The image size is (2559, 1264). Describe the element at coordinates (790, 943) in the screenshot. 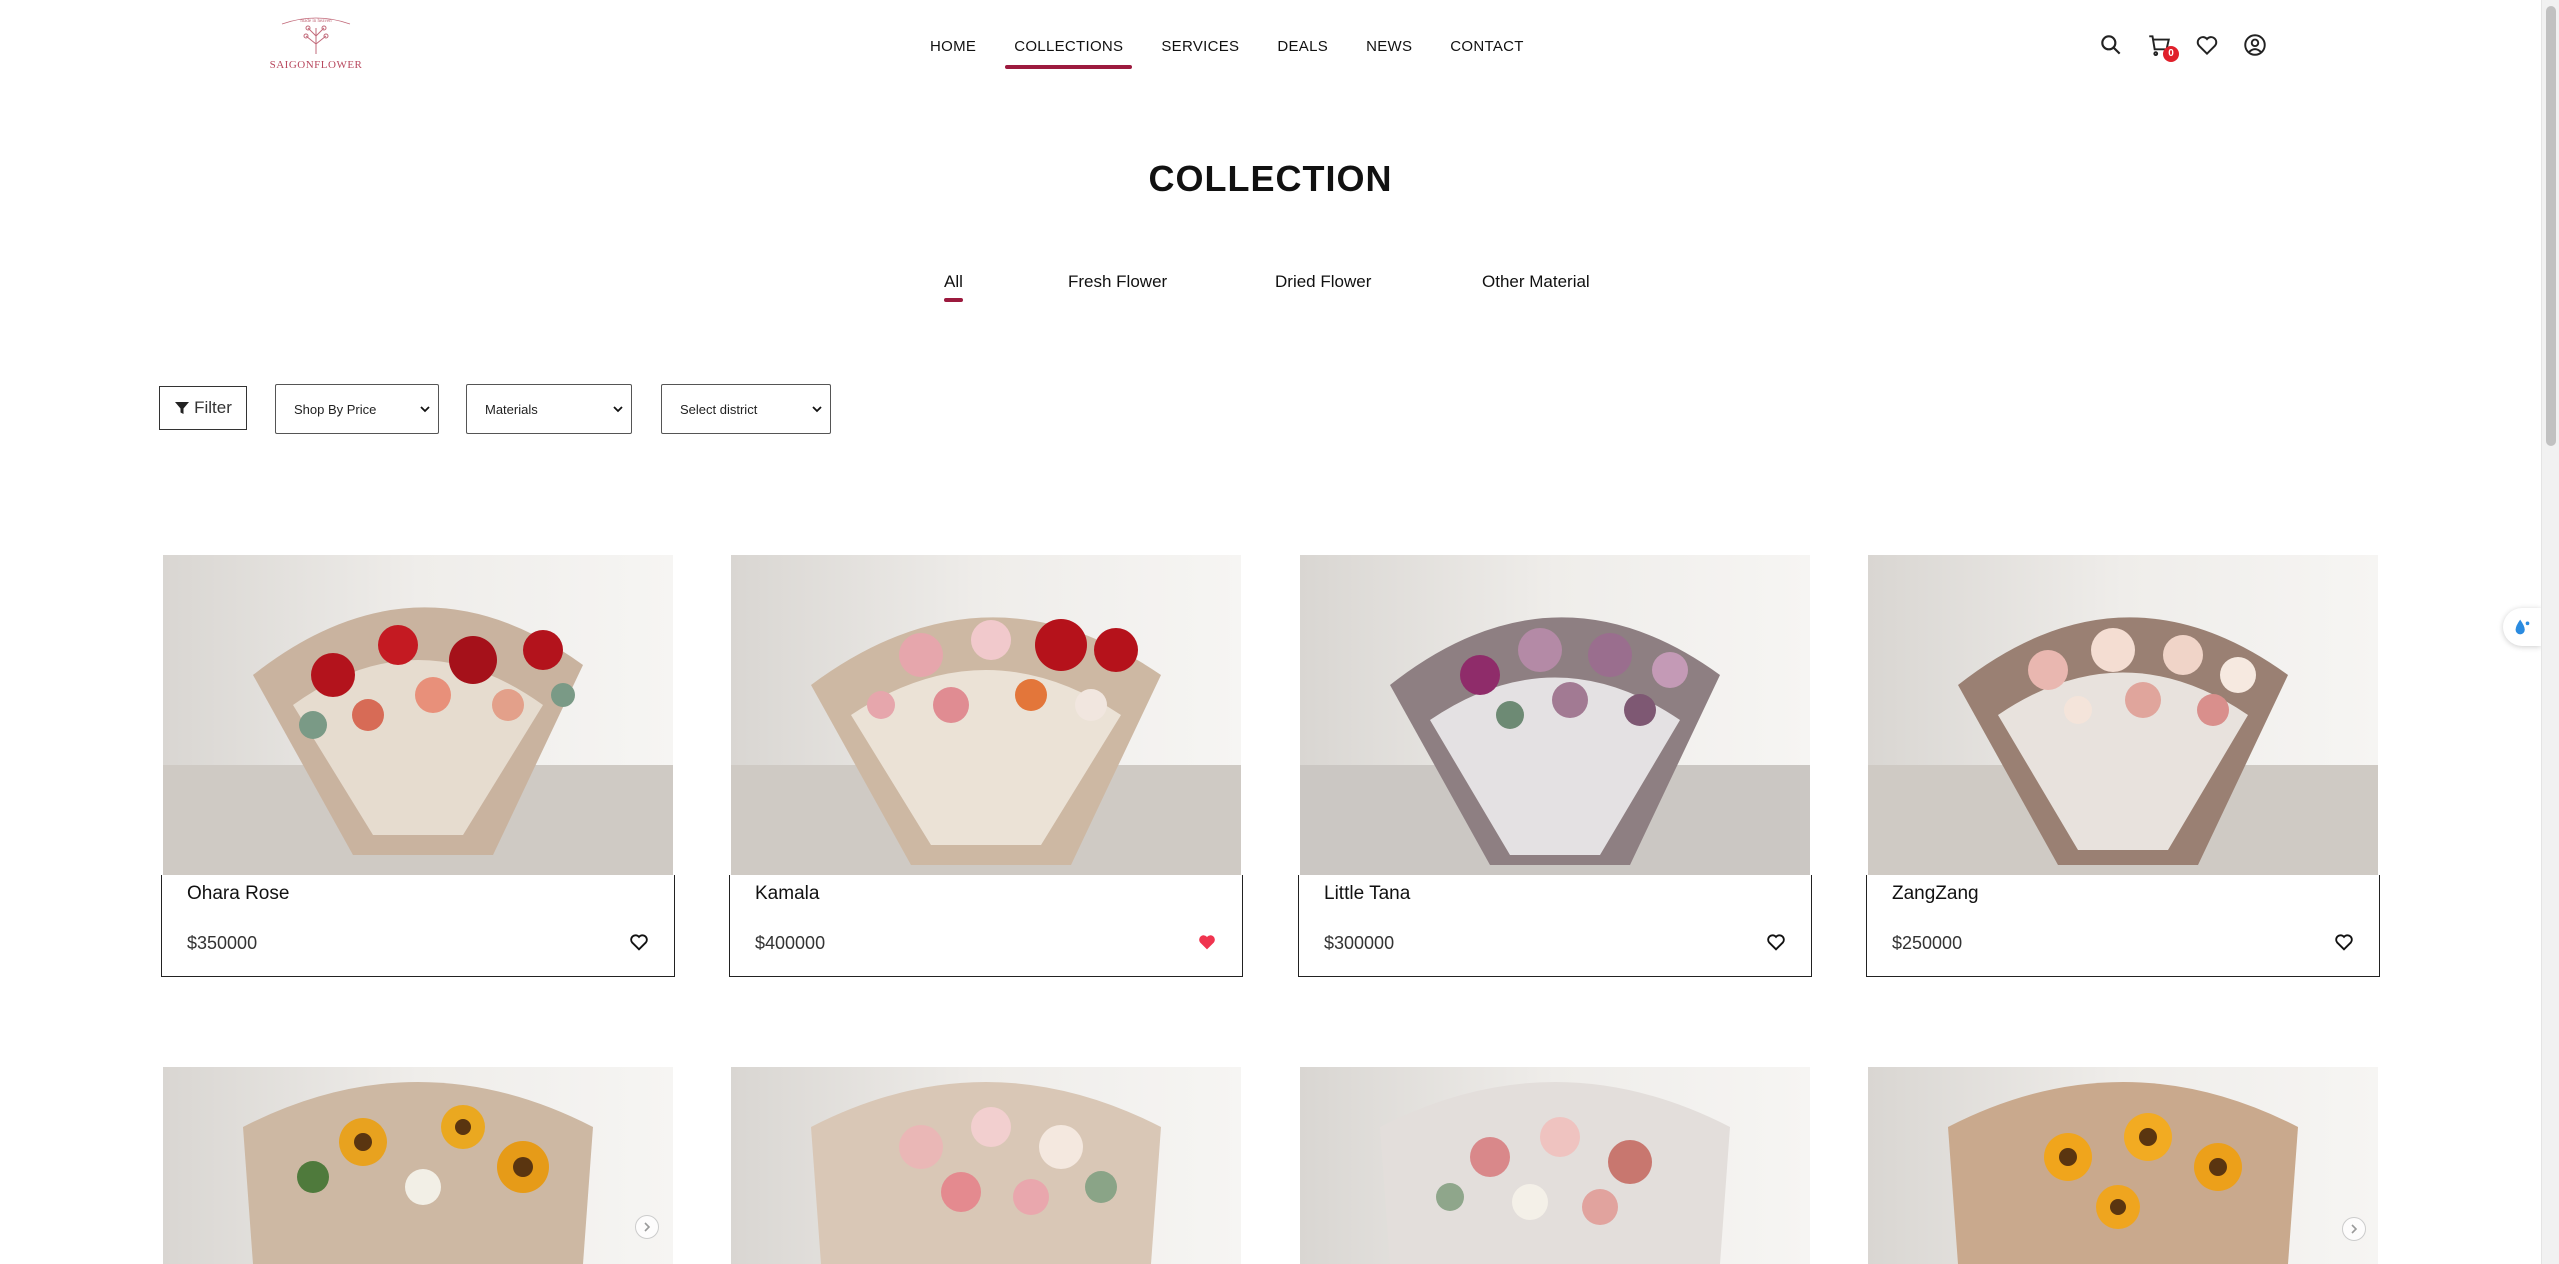

I see `product-price: $400000` at that location.